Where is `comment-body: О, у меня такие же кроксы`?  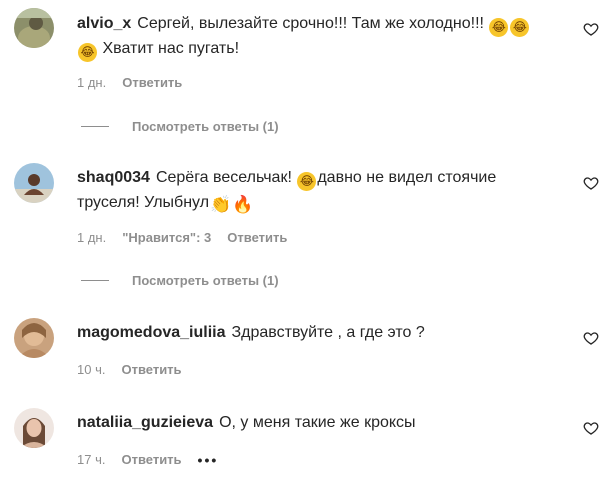
comment-body: О, у меня такие же кроксы is located at coordinates (317, 422).